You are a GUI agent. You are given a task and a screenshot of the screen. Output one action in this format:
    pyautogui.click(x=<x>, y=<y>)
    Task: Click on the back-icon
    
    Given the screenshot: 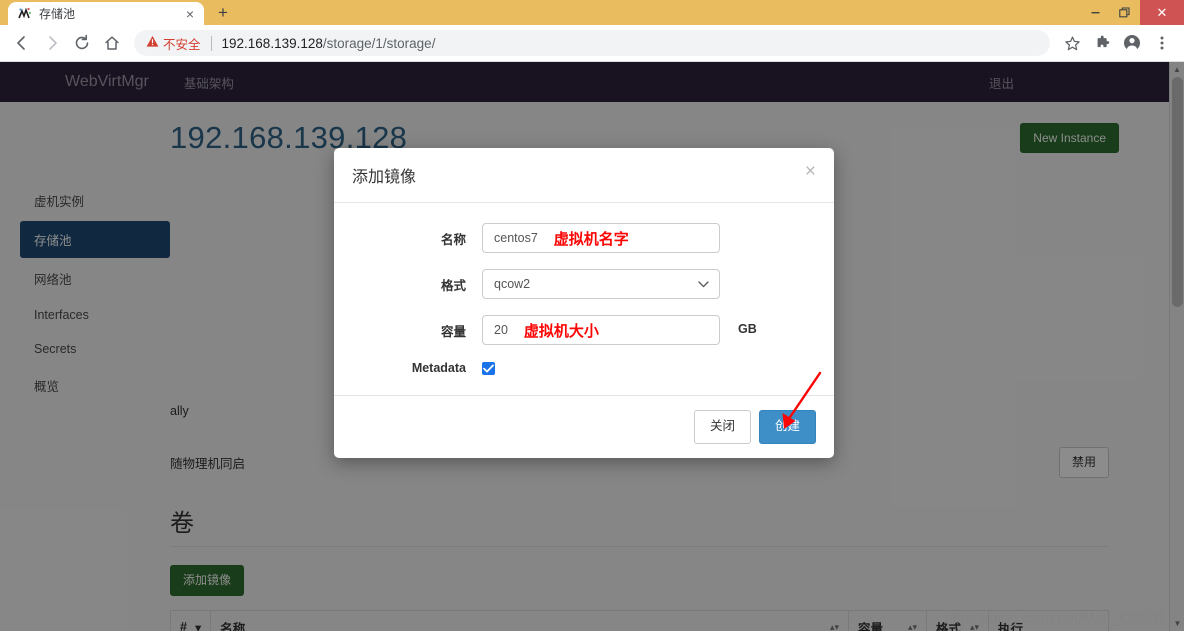 What is the action you would take?
    pyautogui.click(x=22, y=43)
    